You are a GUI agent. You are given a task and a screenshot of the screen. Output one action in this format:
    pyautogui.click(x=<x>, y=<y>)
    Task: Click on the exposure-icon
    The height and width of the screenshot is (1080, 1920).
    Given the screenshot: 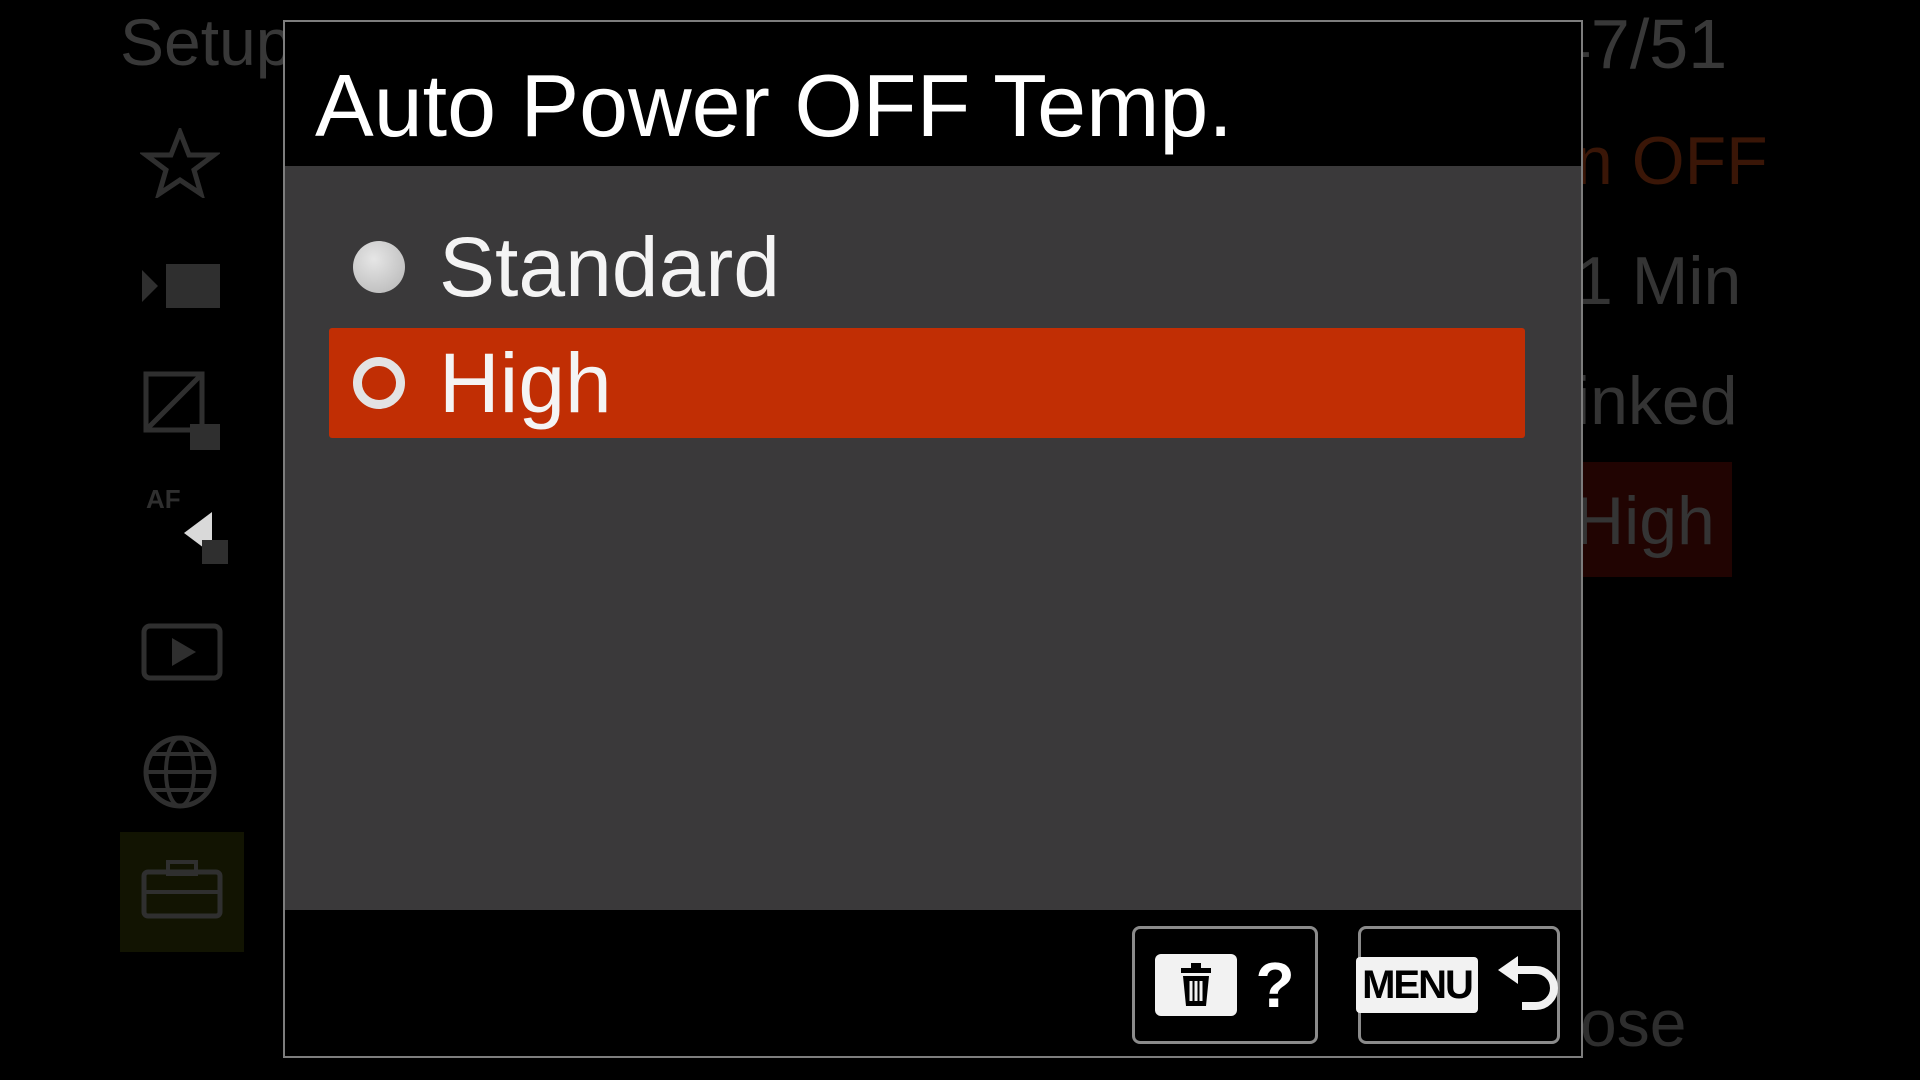 What is the action you would take?
    pyautogui.click(x=182, y=410)
    